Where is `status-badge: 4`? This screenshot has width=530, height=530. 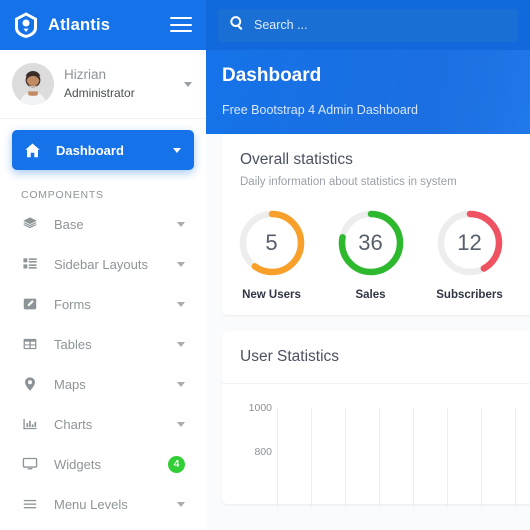
status-badge: 4 is located at coordinates (176, 464).